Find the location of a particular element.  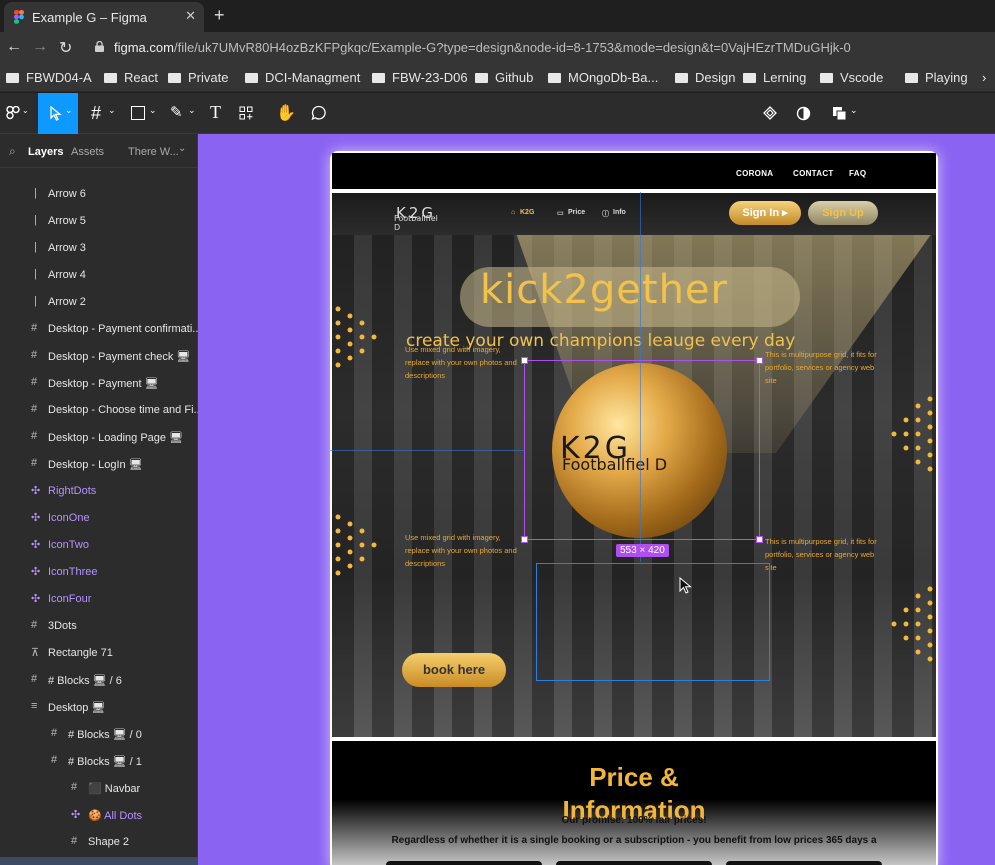

layer-row: ✣ IconFour is located at coordinates (99, 598).